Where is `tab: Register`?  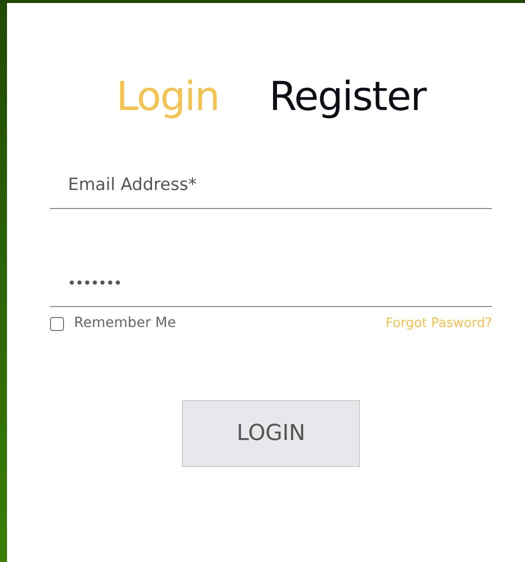 tab: Register is located at coordinates (347, 97).